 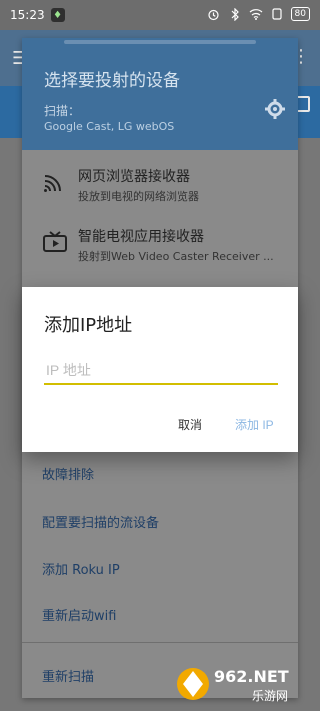 I want to click on option-troubleshoot: 故障排除, so click(x=68, y=473).